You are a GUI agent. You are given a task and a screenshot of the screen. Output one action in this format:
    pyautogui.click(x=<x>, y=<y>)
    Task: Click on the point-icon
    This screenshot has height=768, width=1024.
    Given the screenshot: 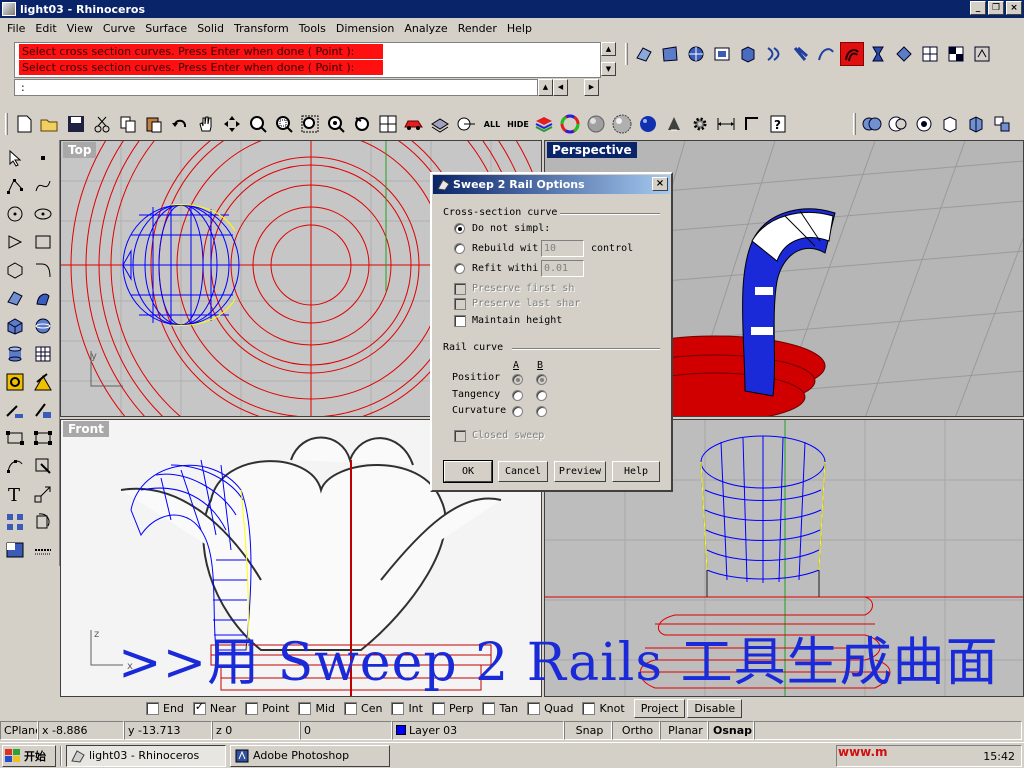 What is the action you would take?
    pyautogui.click(x=43, y=158)
    